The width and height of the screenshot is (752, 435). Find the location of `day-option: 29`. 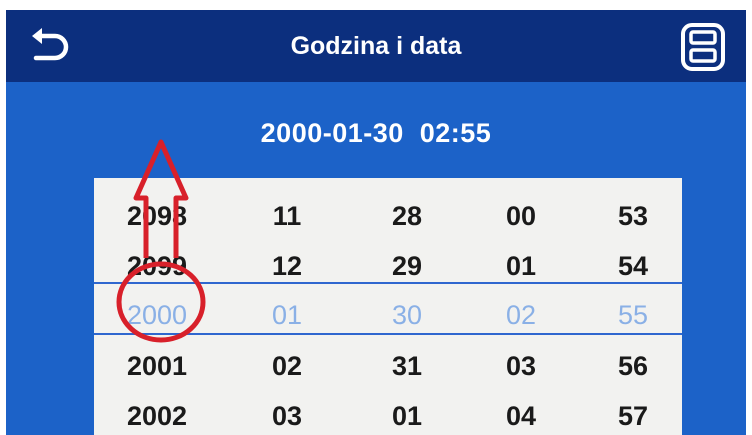

day-option: 29 is located at coordinates (407, 266).